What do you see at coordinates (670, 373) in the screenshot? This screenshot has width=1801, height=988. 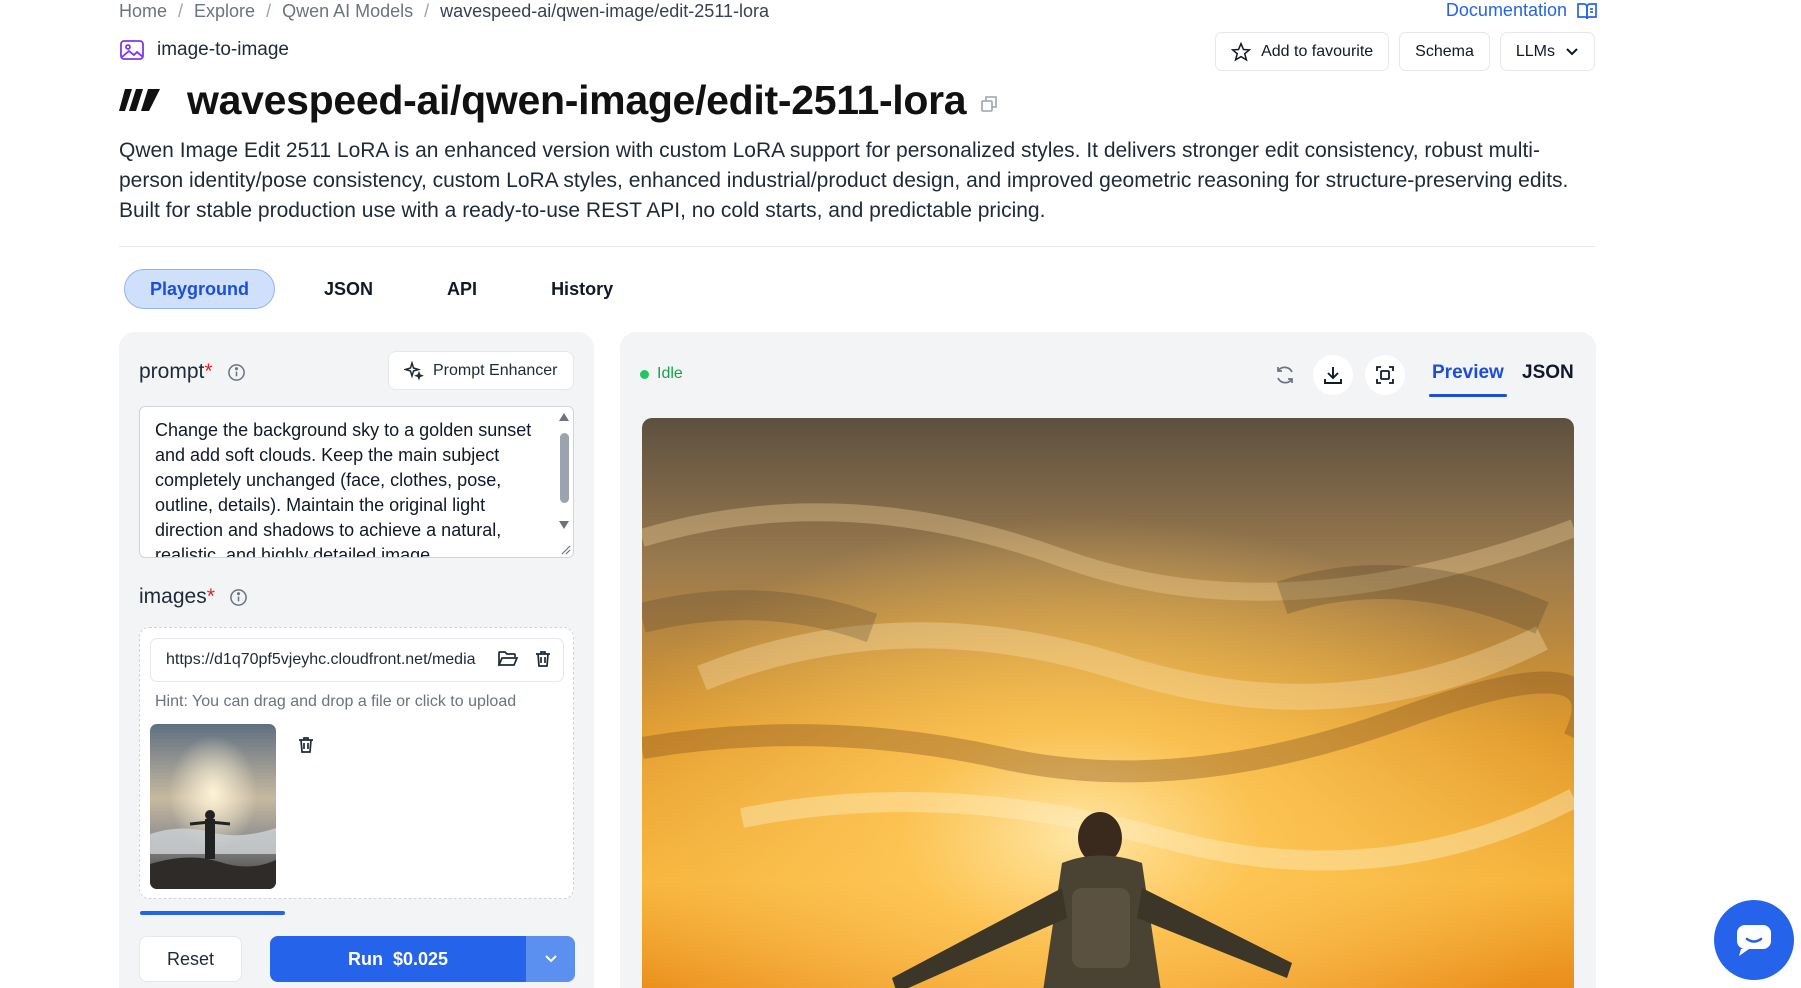 I see `status-text: Idle` at bounding box center [670, 373].